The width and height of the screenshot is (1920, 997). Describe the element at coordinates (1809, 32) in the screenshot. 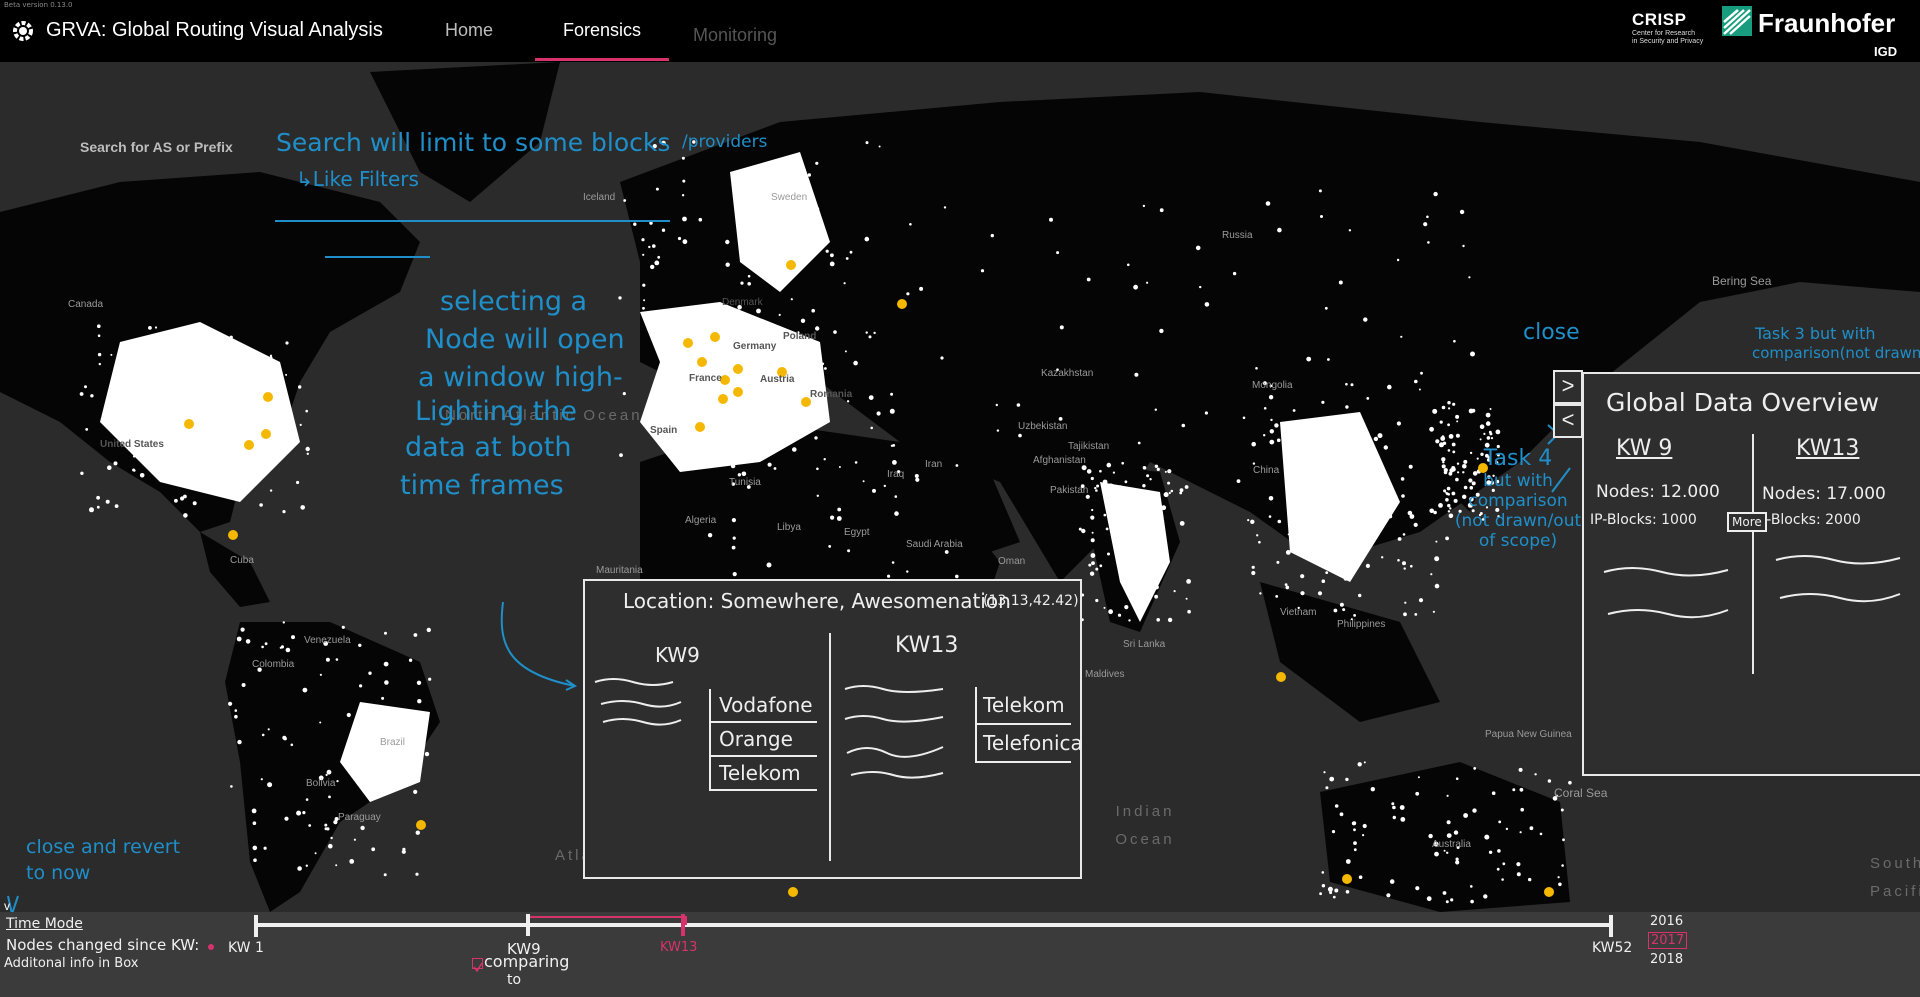

I see `fraunhofer-logo: Fraunhofer IGD` at that location.